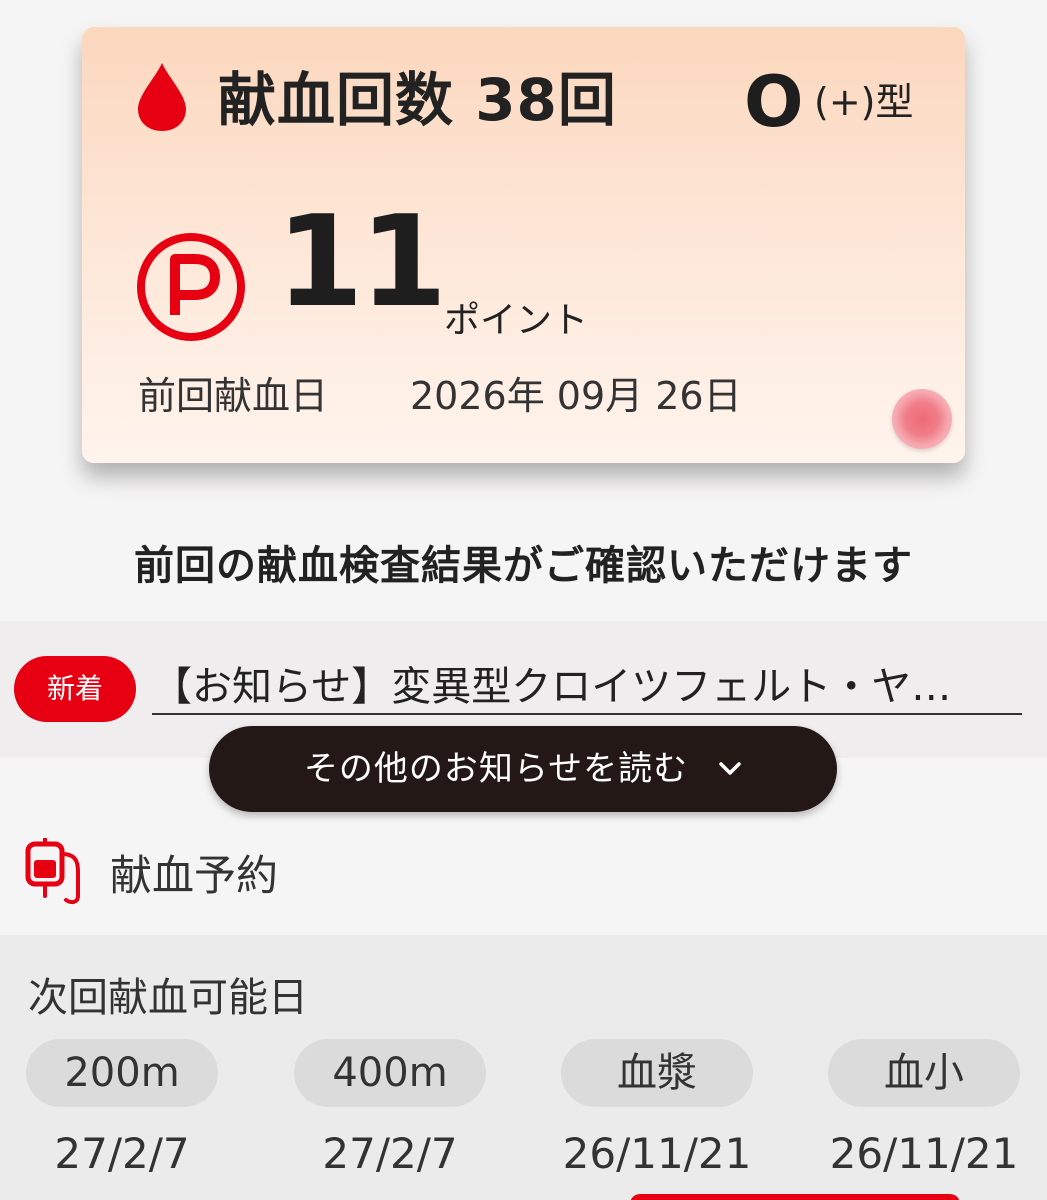  Describe the element at coordinates (576, 396) in the screenshot. I see `last-donation-date: 2026年 09月 26日` at that location.